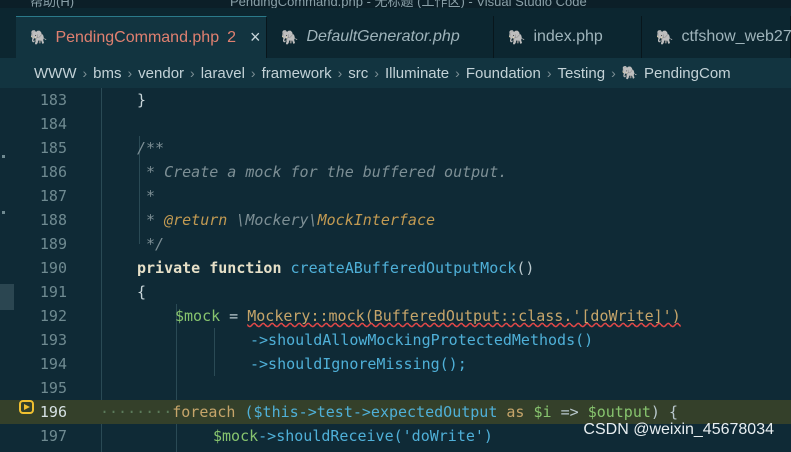 This screenshot has width=791, height=452. I want to click on code-text: {, so click(142, 292).